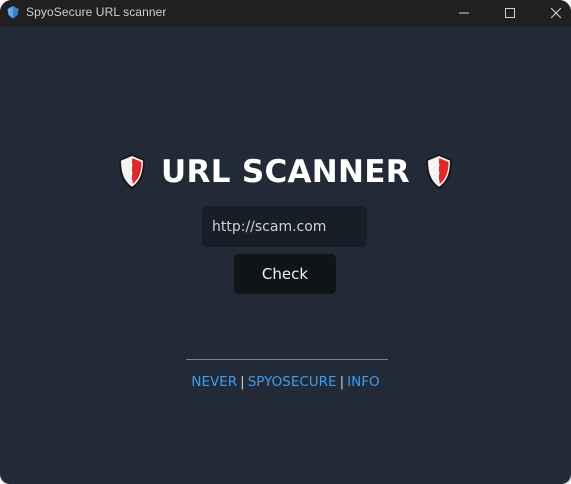 Image resolution: width=571 pixels, height=484 pixels. What do you see at coordinates (292, 382) in the screenshot?
I see `link-spyosecure: SPYOSECURE` at bounding box center [292, 382].